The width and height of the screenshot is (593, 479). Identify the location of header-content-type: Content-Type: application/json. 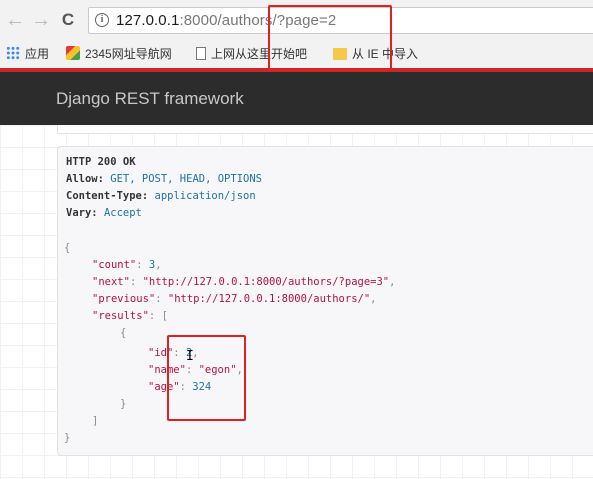
(161, 196).